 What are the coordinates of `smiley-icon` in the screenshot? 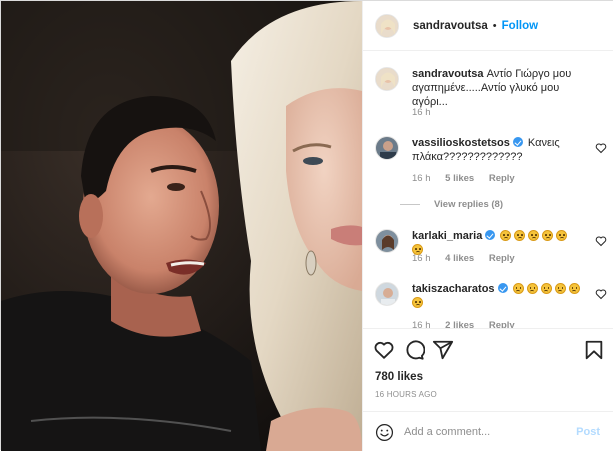 It's located at (384, 432).